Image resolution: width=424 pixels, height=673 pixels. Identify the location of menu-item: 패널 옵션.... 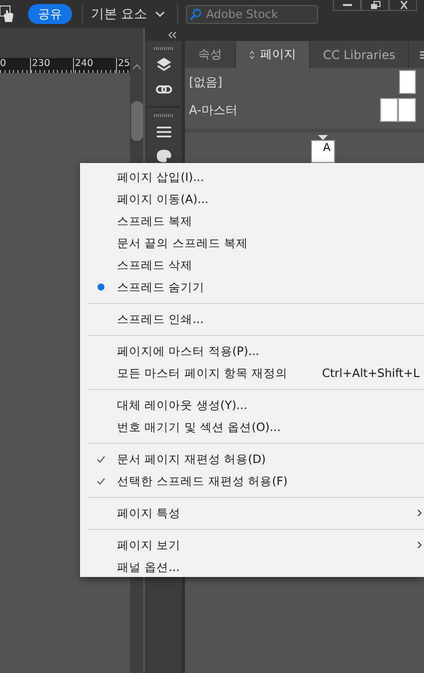
(252, 566).